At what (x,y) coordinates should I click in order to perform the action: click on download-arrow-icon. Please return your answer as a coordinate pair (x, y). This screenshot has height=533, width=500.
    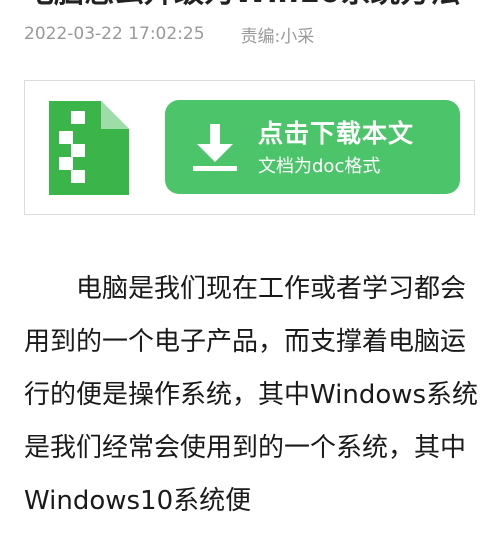
    Looking at the image, I should click on (215, 147).